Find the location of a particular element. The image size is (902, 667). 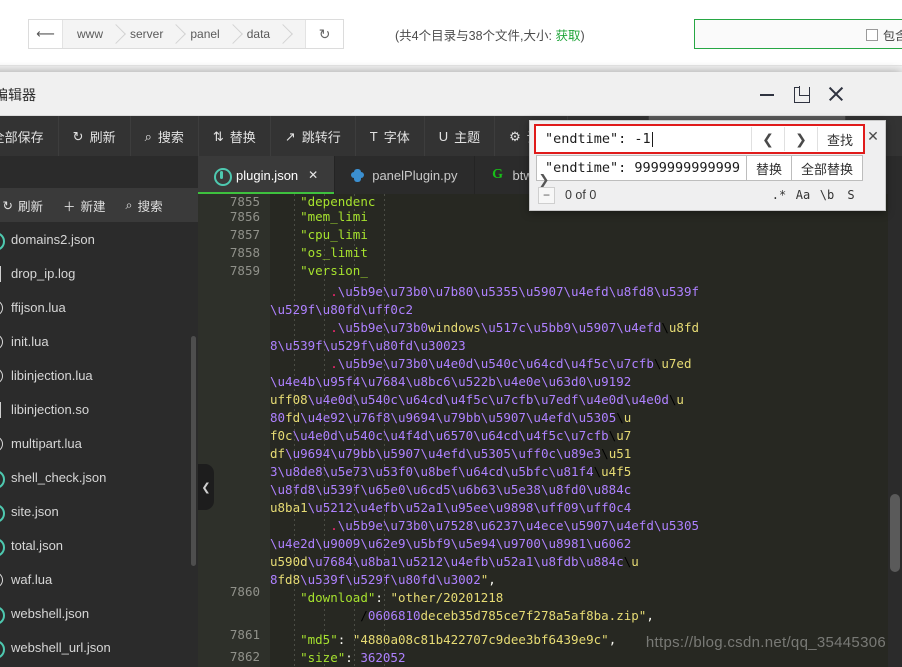

find-input-value: "endtime": -1 is located at coordinates (598, 139).